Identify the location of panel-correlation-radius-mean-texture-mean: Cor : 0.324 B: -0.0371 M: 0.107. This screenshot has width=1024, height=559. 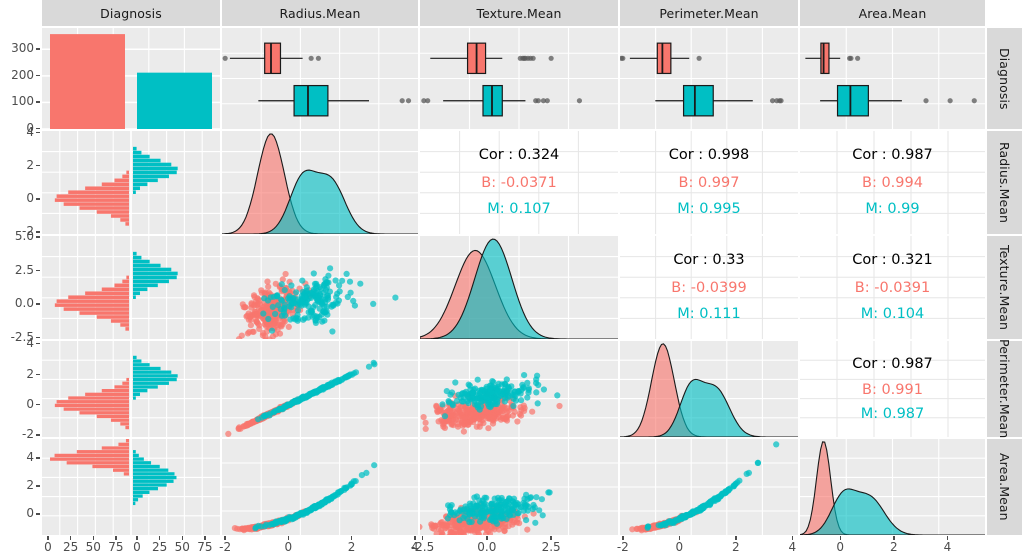
(519, 182).